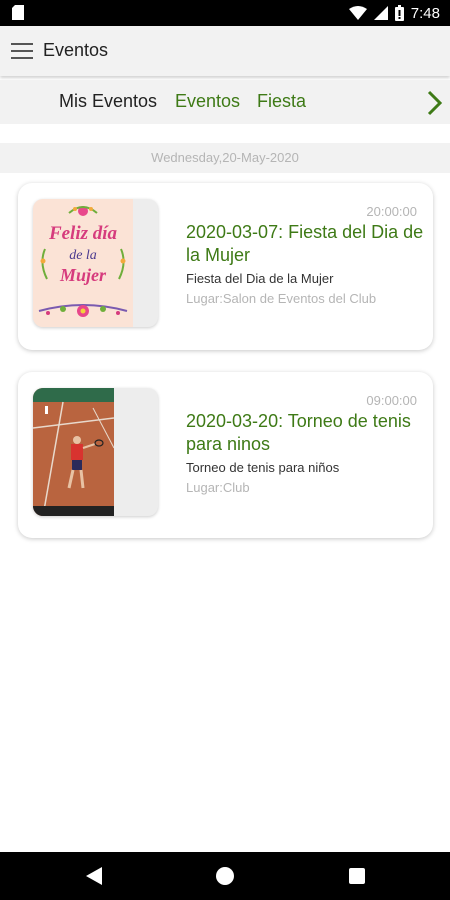  Describe the element at coordinates (22, 51) in the screenshot. I see `hamburger-menu-icon` at that location.